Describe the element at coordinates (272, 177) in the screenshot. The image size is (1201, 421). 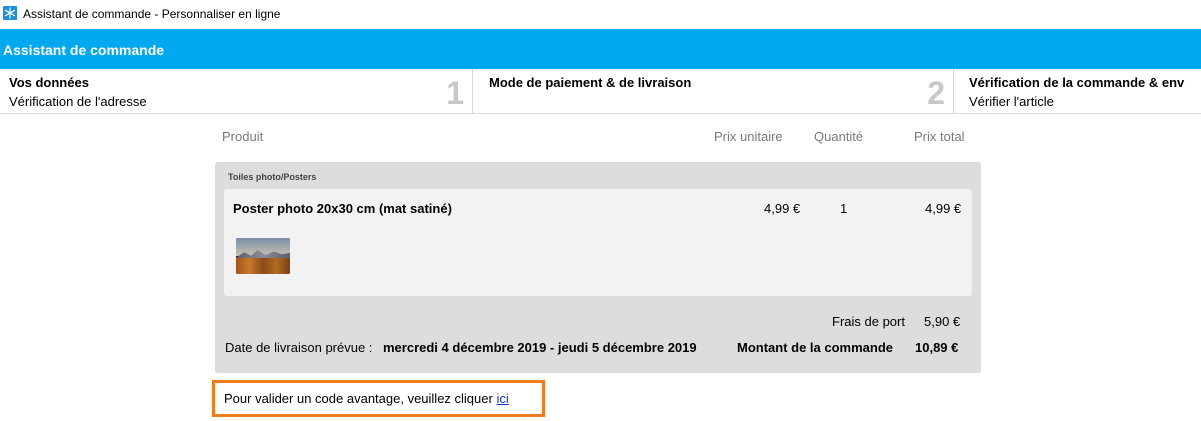
I see `group-title: Toiles photo/Posters` at that location.